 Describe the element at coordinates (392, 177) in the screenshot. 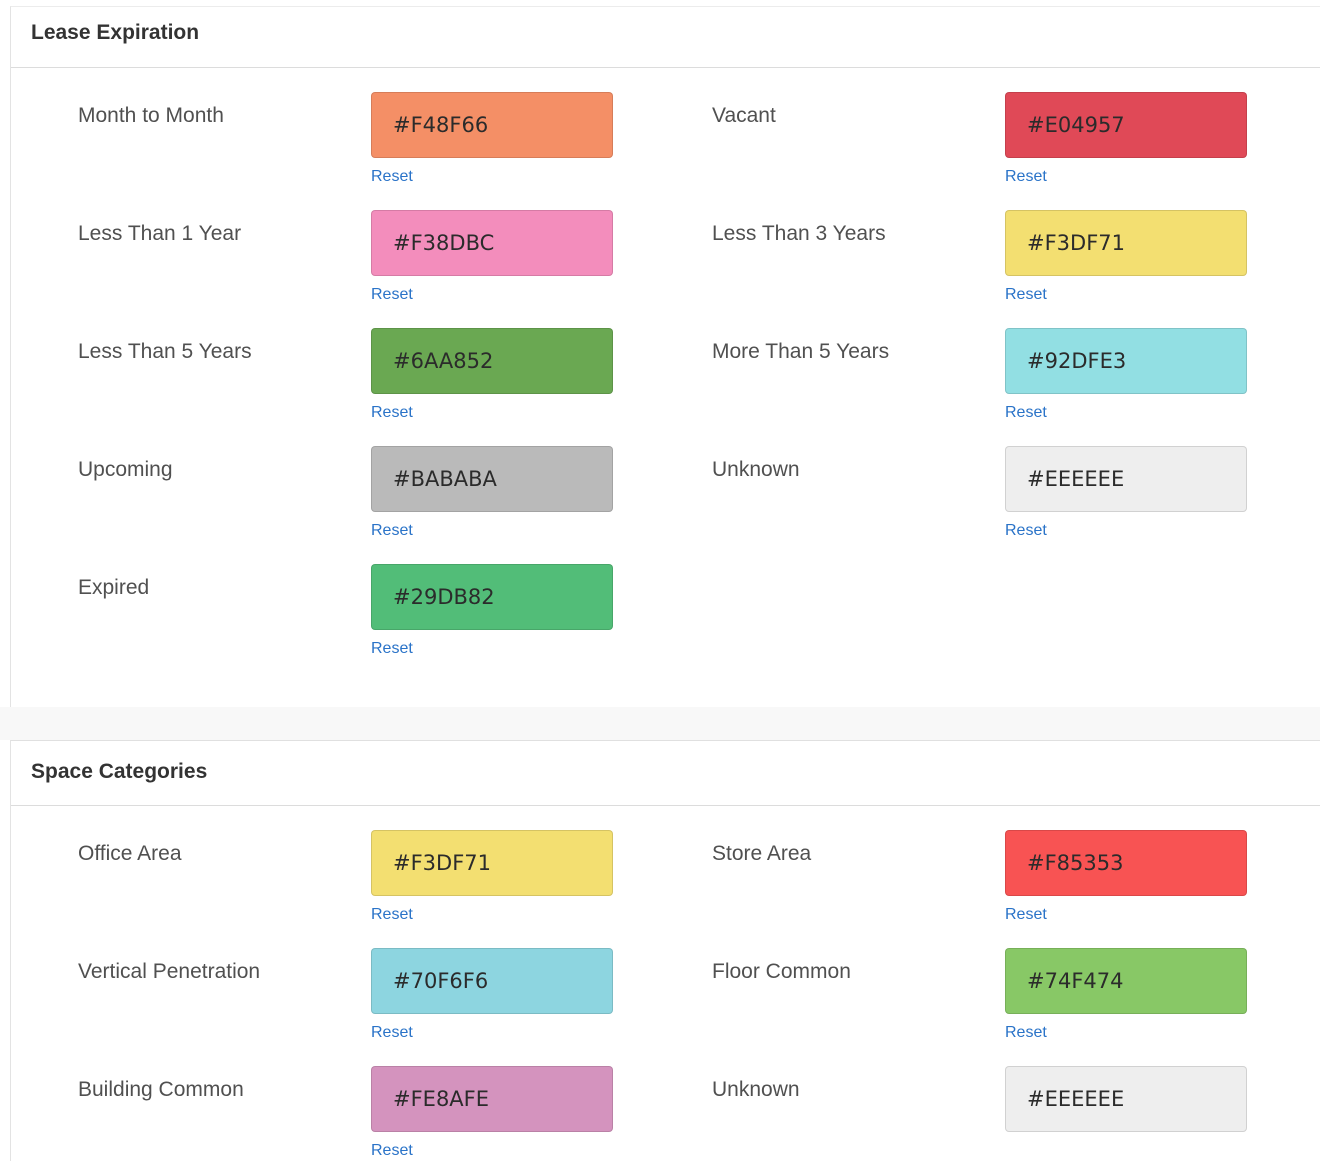

I see `lease-month-to-month-reset-link: Reset` at that location.